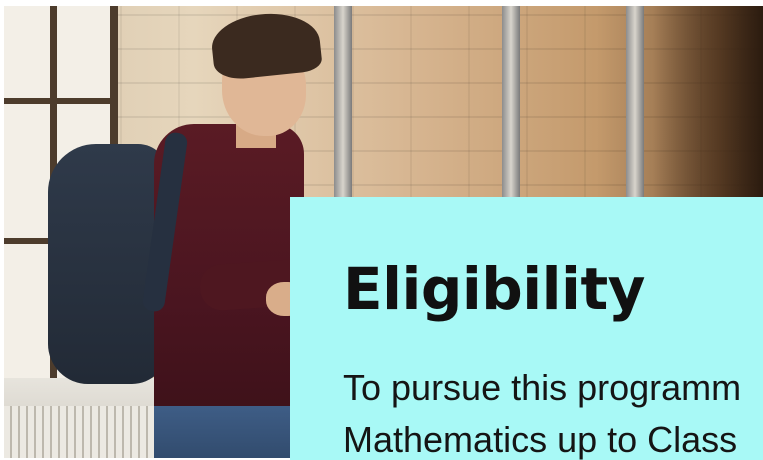  Describe the element at coordinates (224, 432) in the screenshot. I see `jeans` at that location.